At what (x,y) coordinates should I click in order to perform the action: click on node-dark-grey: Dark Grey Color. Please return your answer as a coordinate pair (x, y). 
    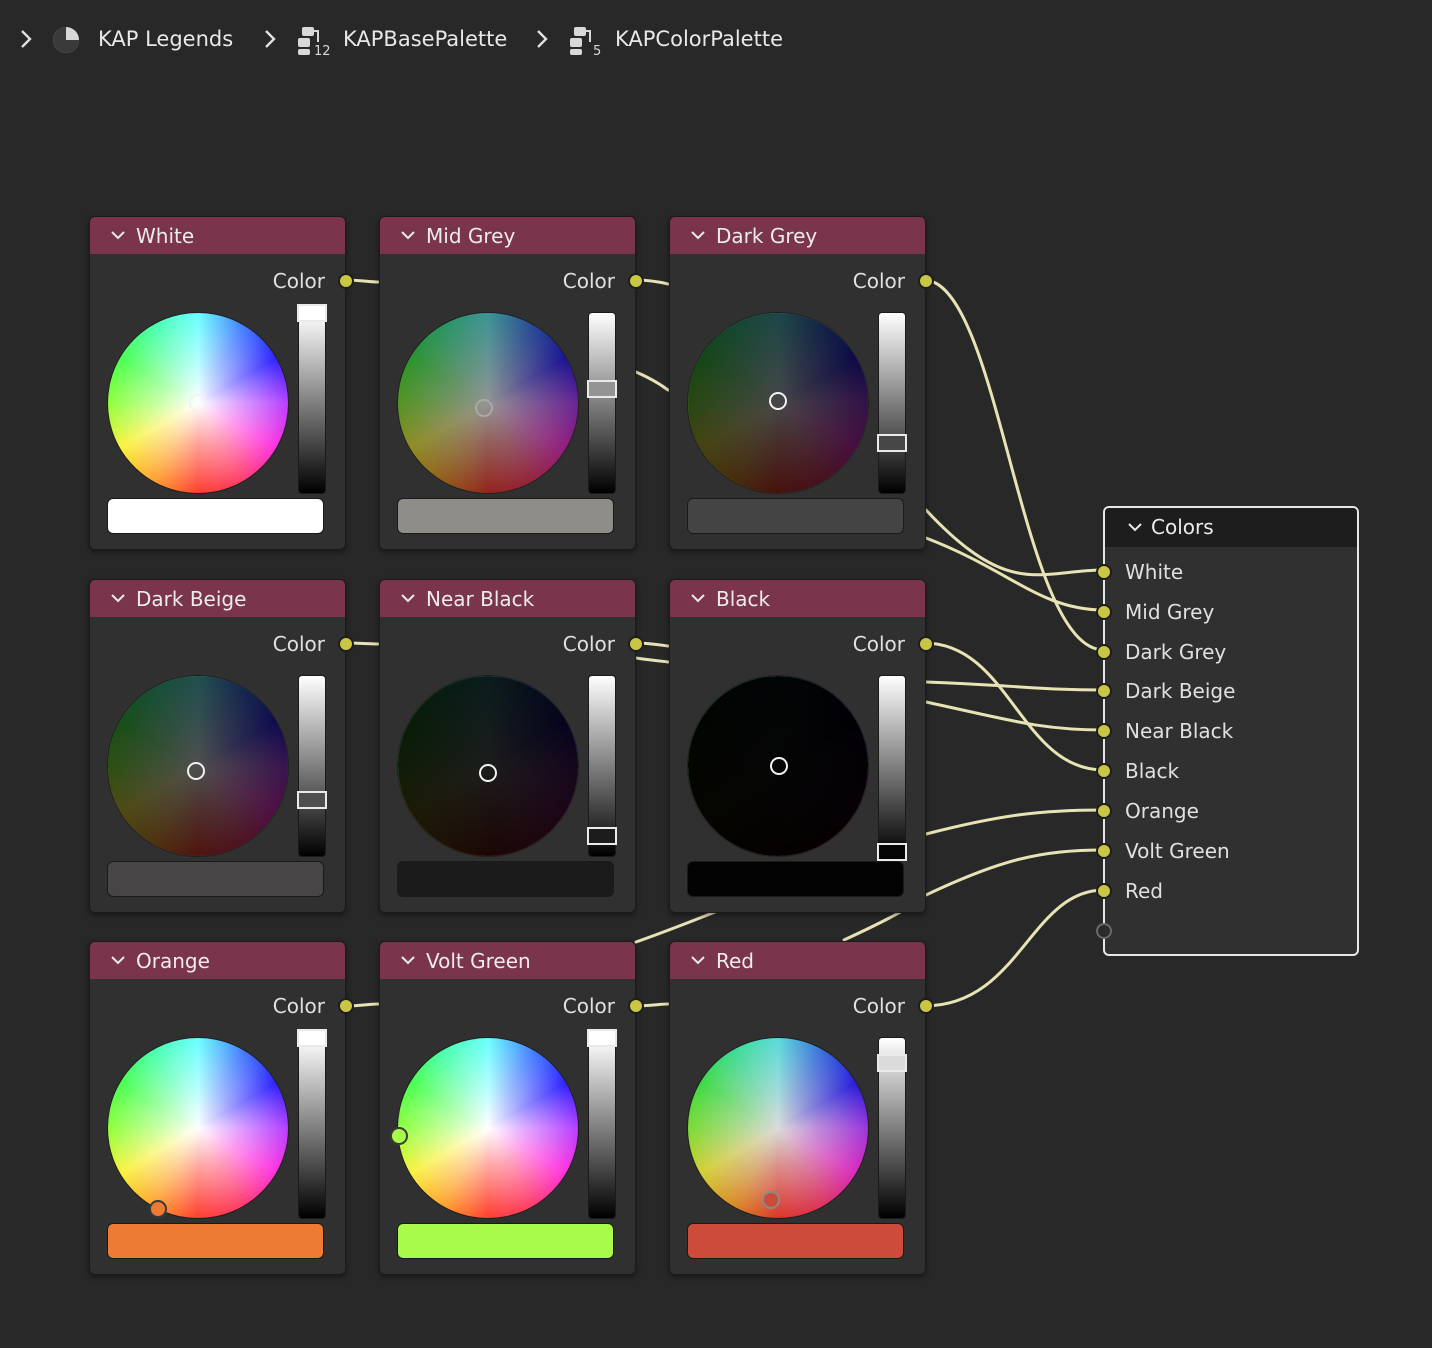
    Looking at the image, I should click on (801, 383).